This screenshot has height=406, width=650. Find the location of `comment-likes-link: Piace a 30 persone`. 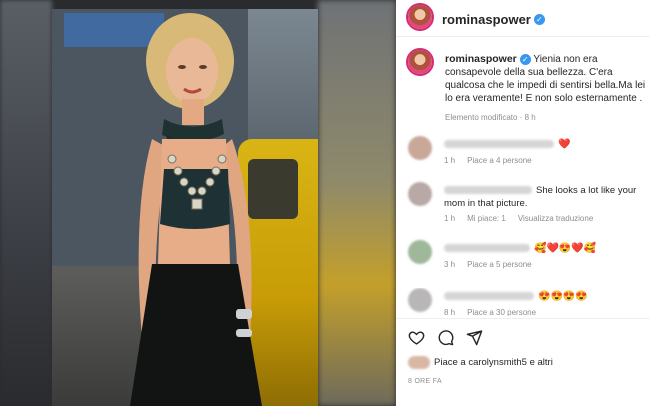

comment-likes-link: Piace a 30 persone is located at coordinates (501, 312).